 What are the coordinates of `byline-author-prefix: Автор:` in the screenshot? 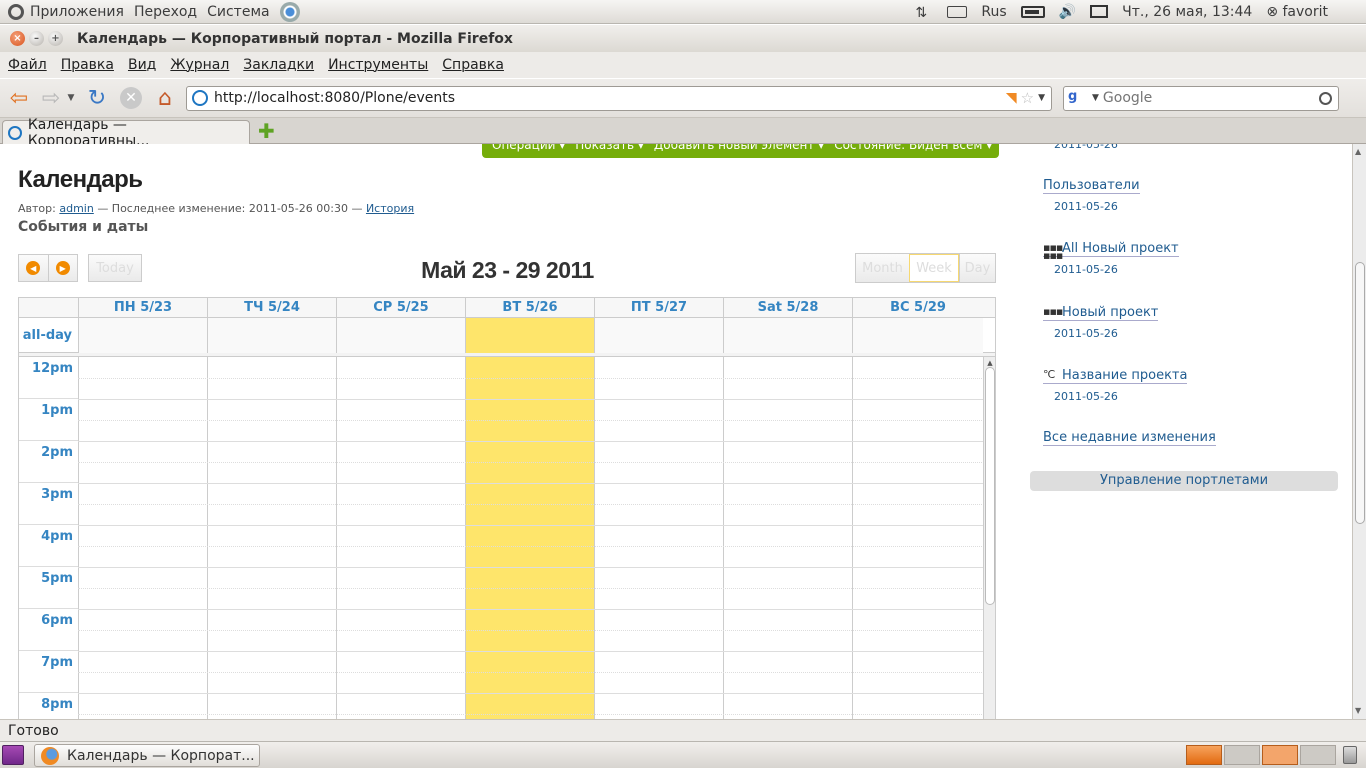 It's located at (37, 208).